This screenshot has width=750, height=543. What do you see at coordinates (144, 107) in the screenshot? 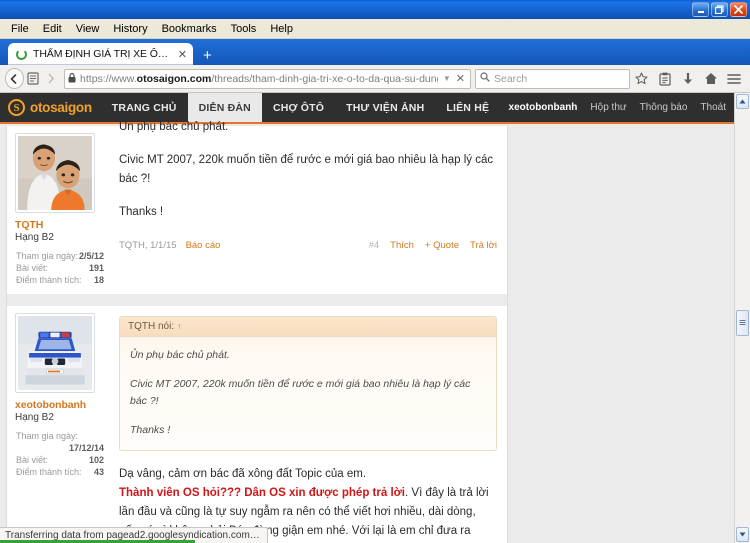
I see `nav-label: TRANG CHỦ` at bounding box center [144, 107].